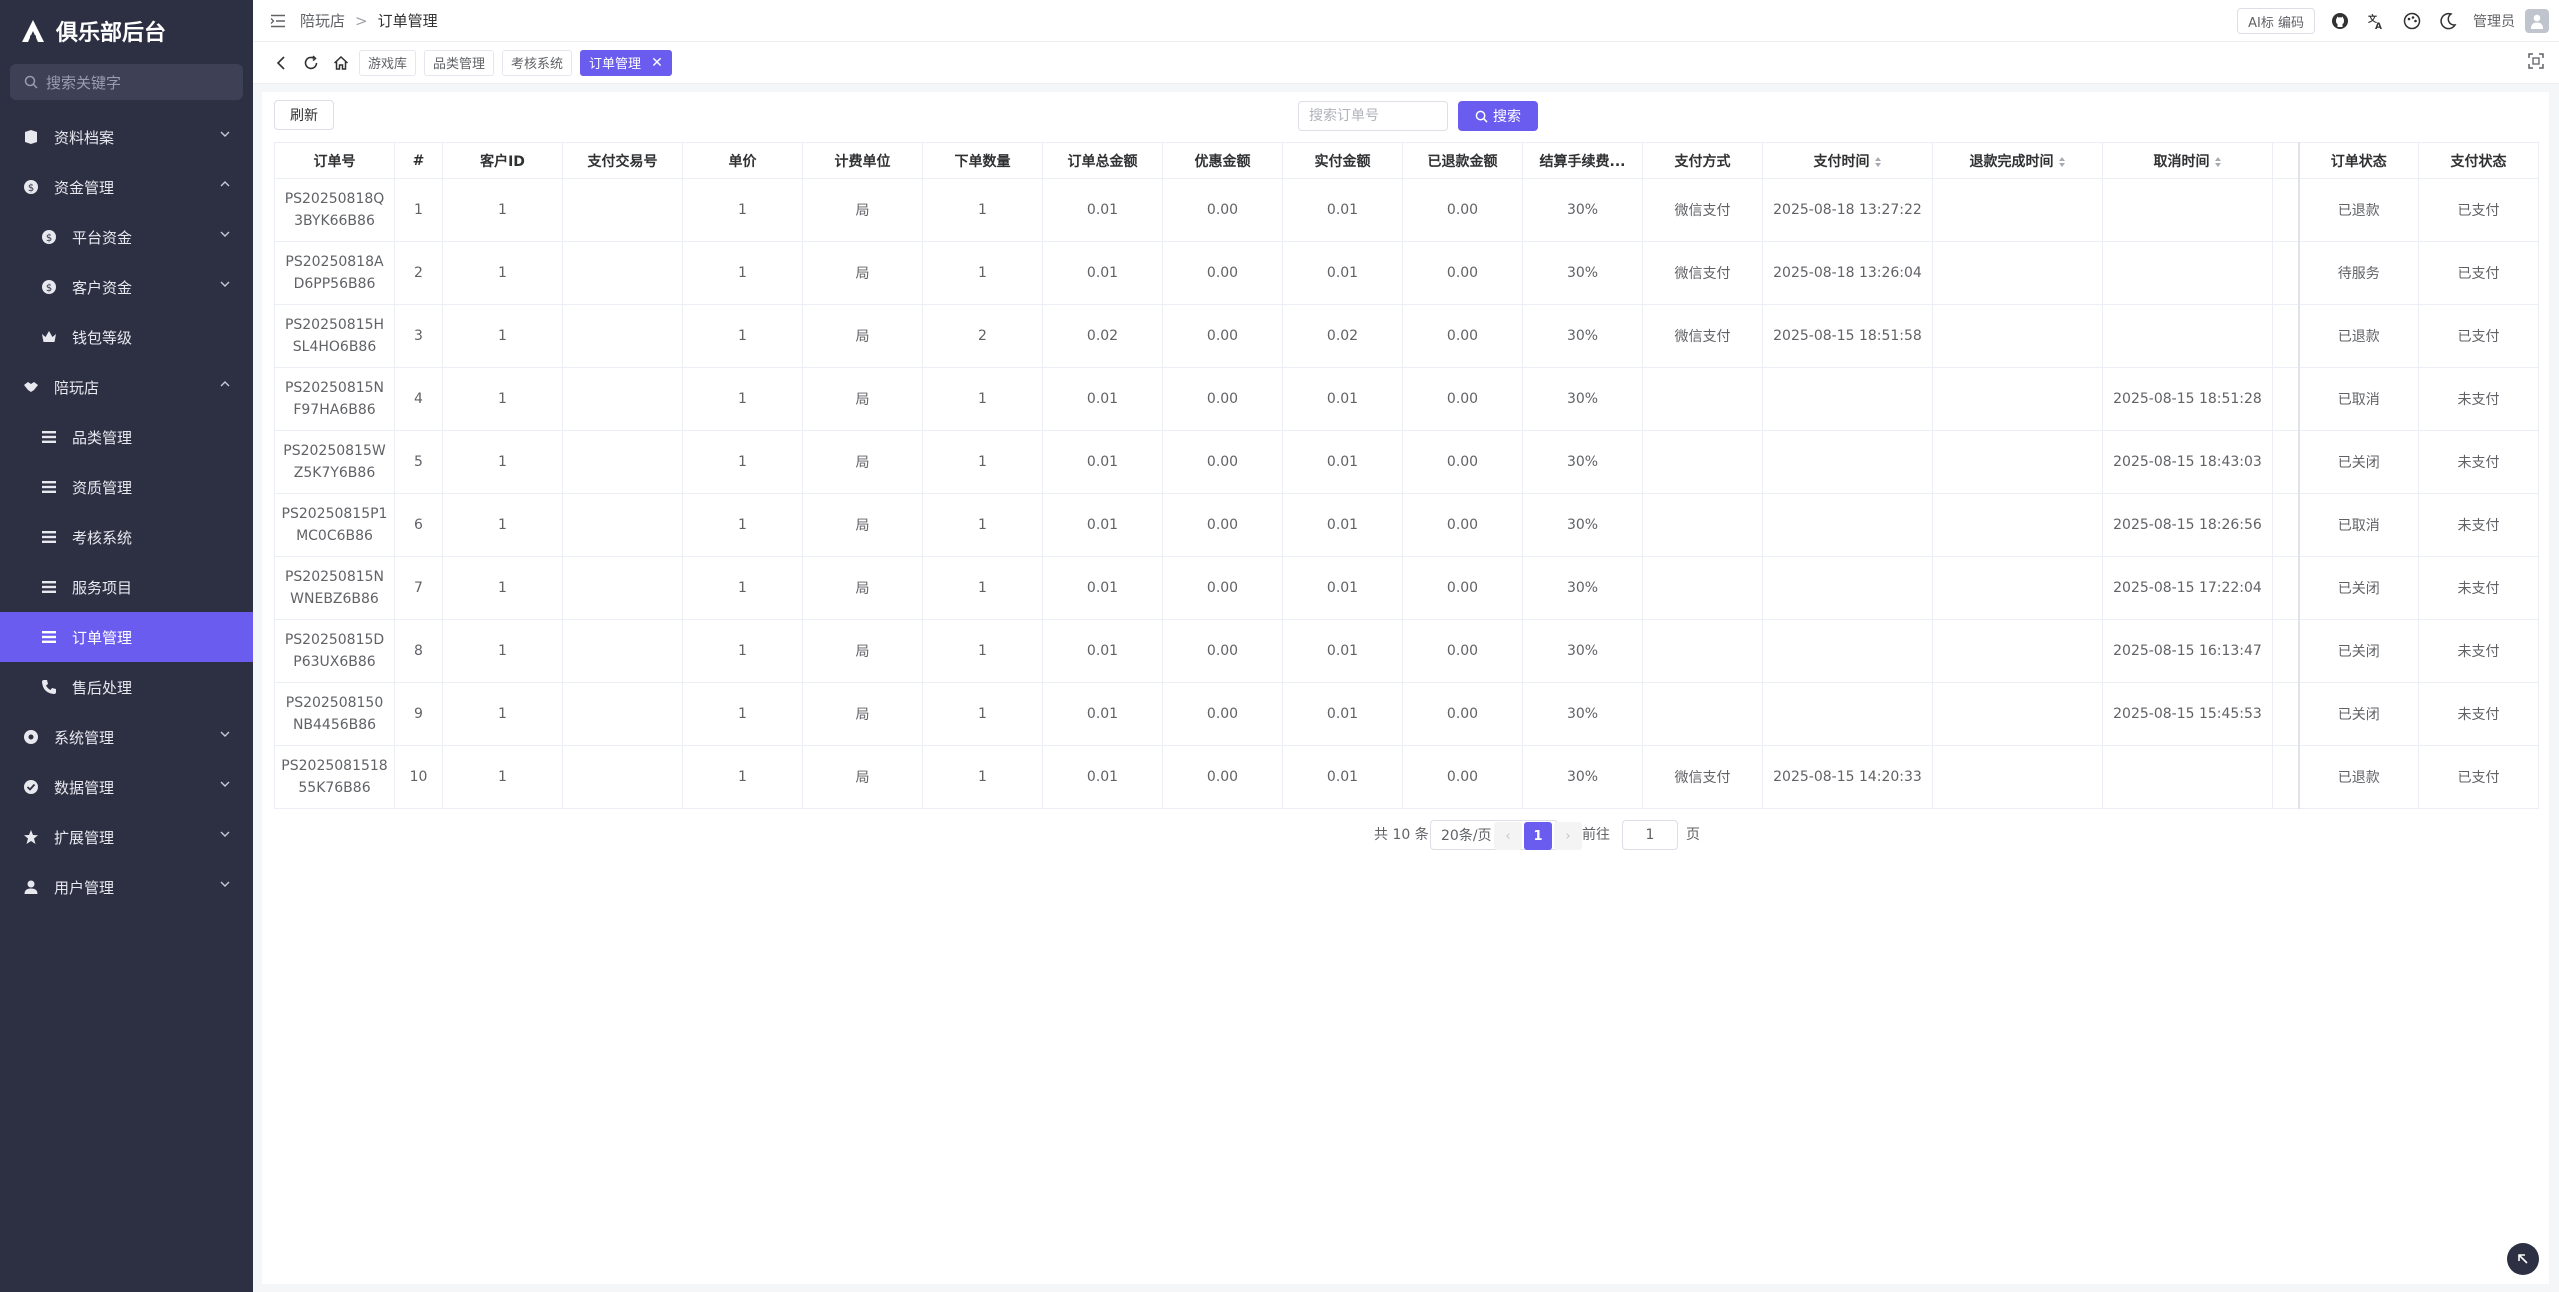  I want to click on dark-mode-moon-icon, so click(2448, 21).